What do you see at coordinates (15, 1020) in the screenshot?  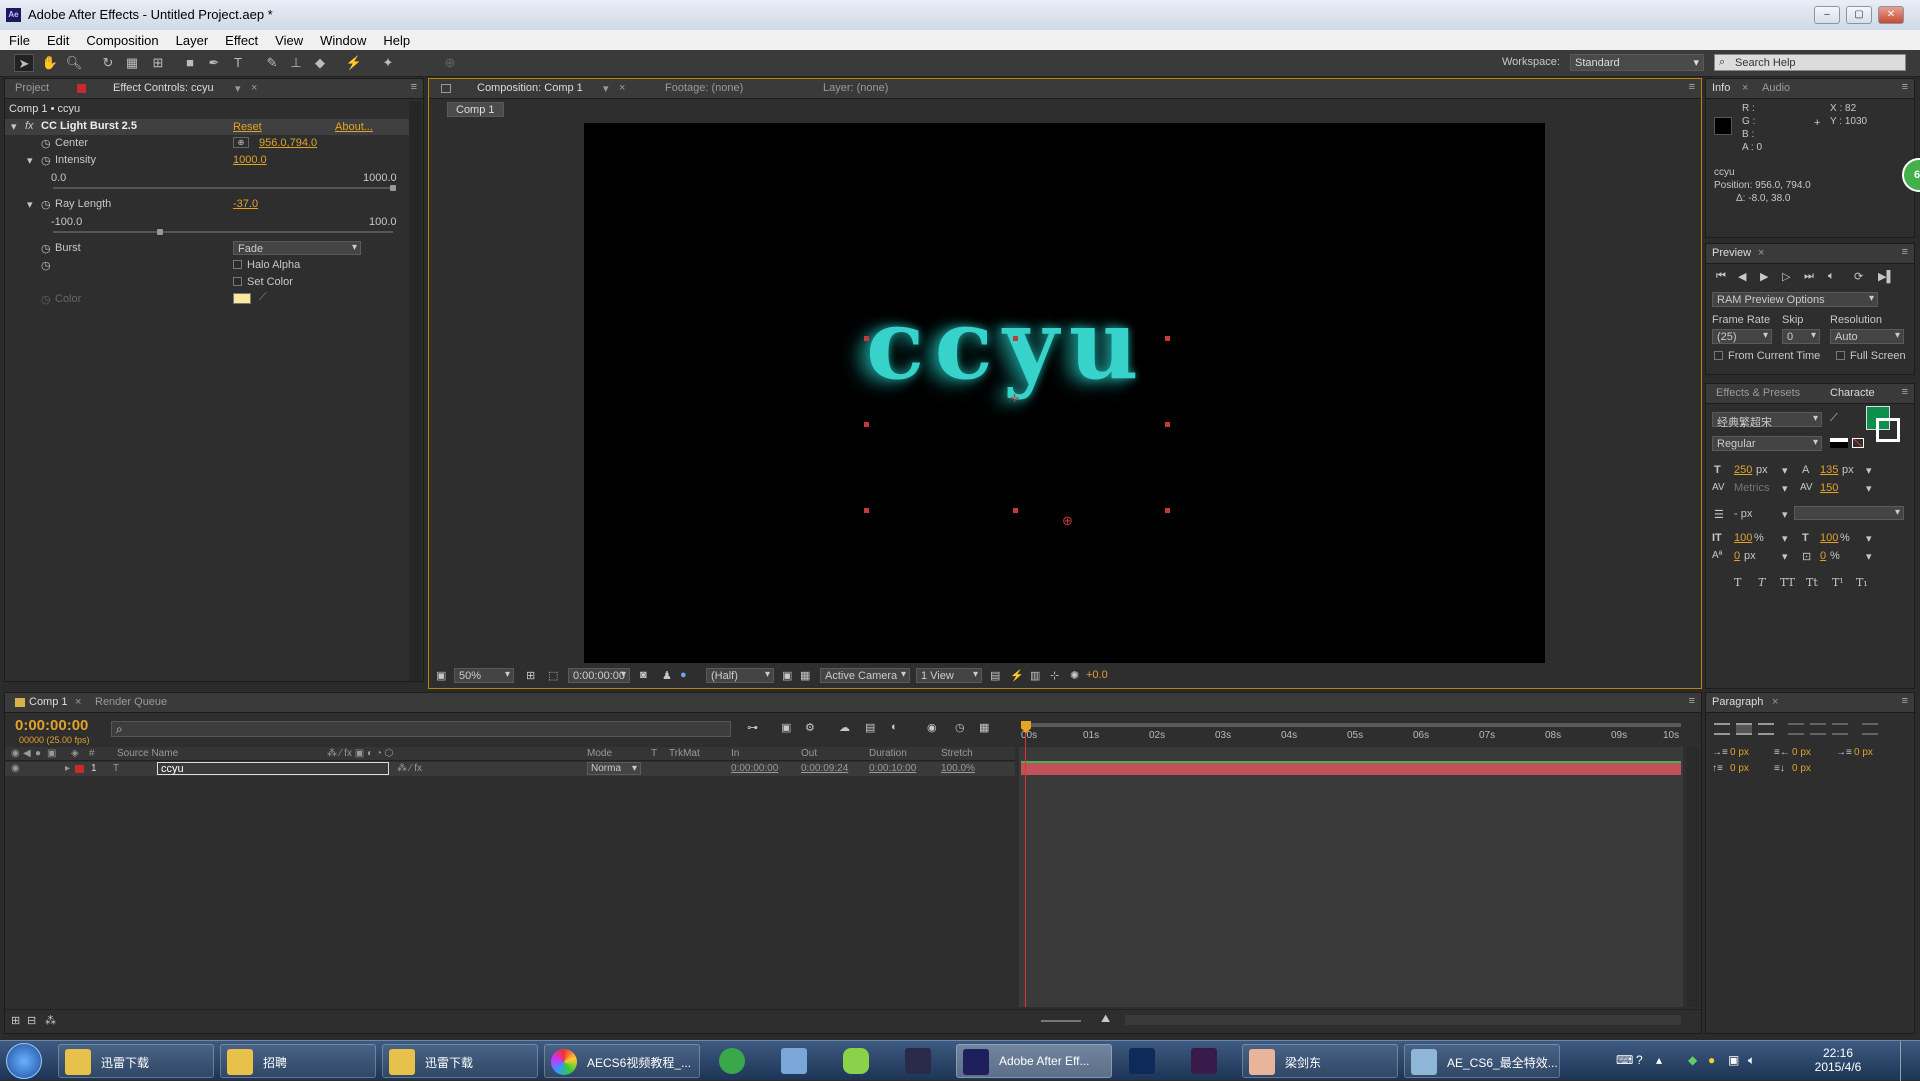 I see `expand-layer-switches-icon: ⊞` at bounding box center [15, 1020].